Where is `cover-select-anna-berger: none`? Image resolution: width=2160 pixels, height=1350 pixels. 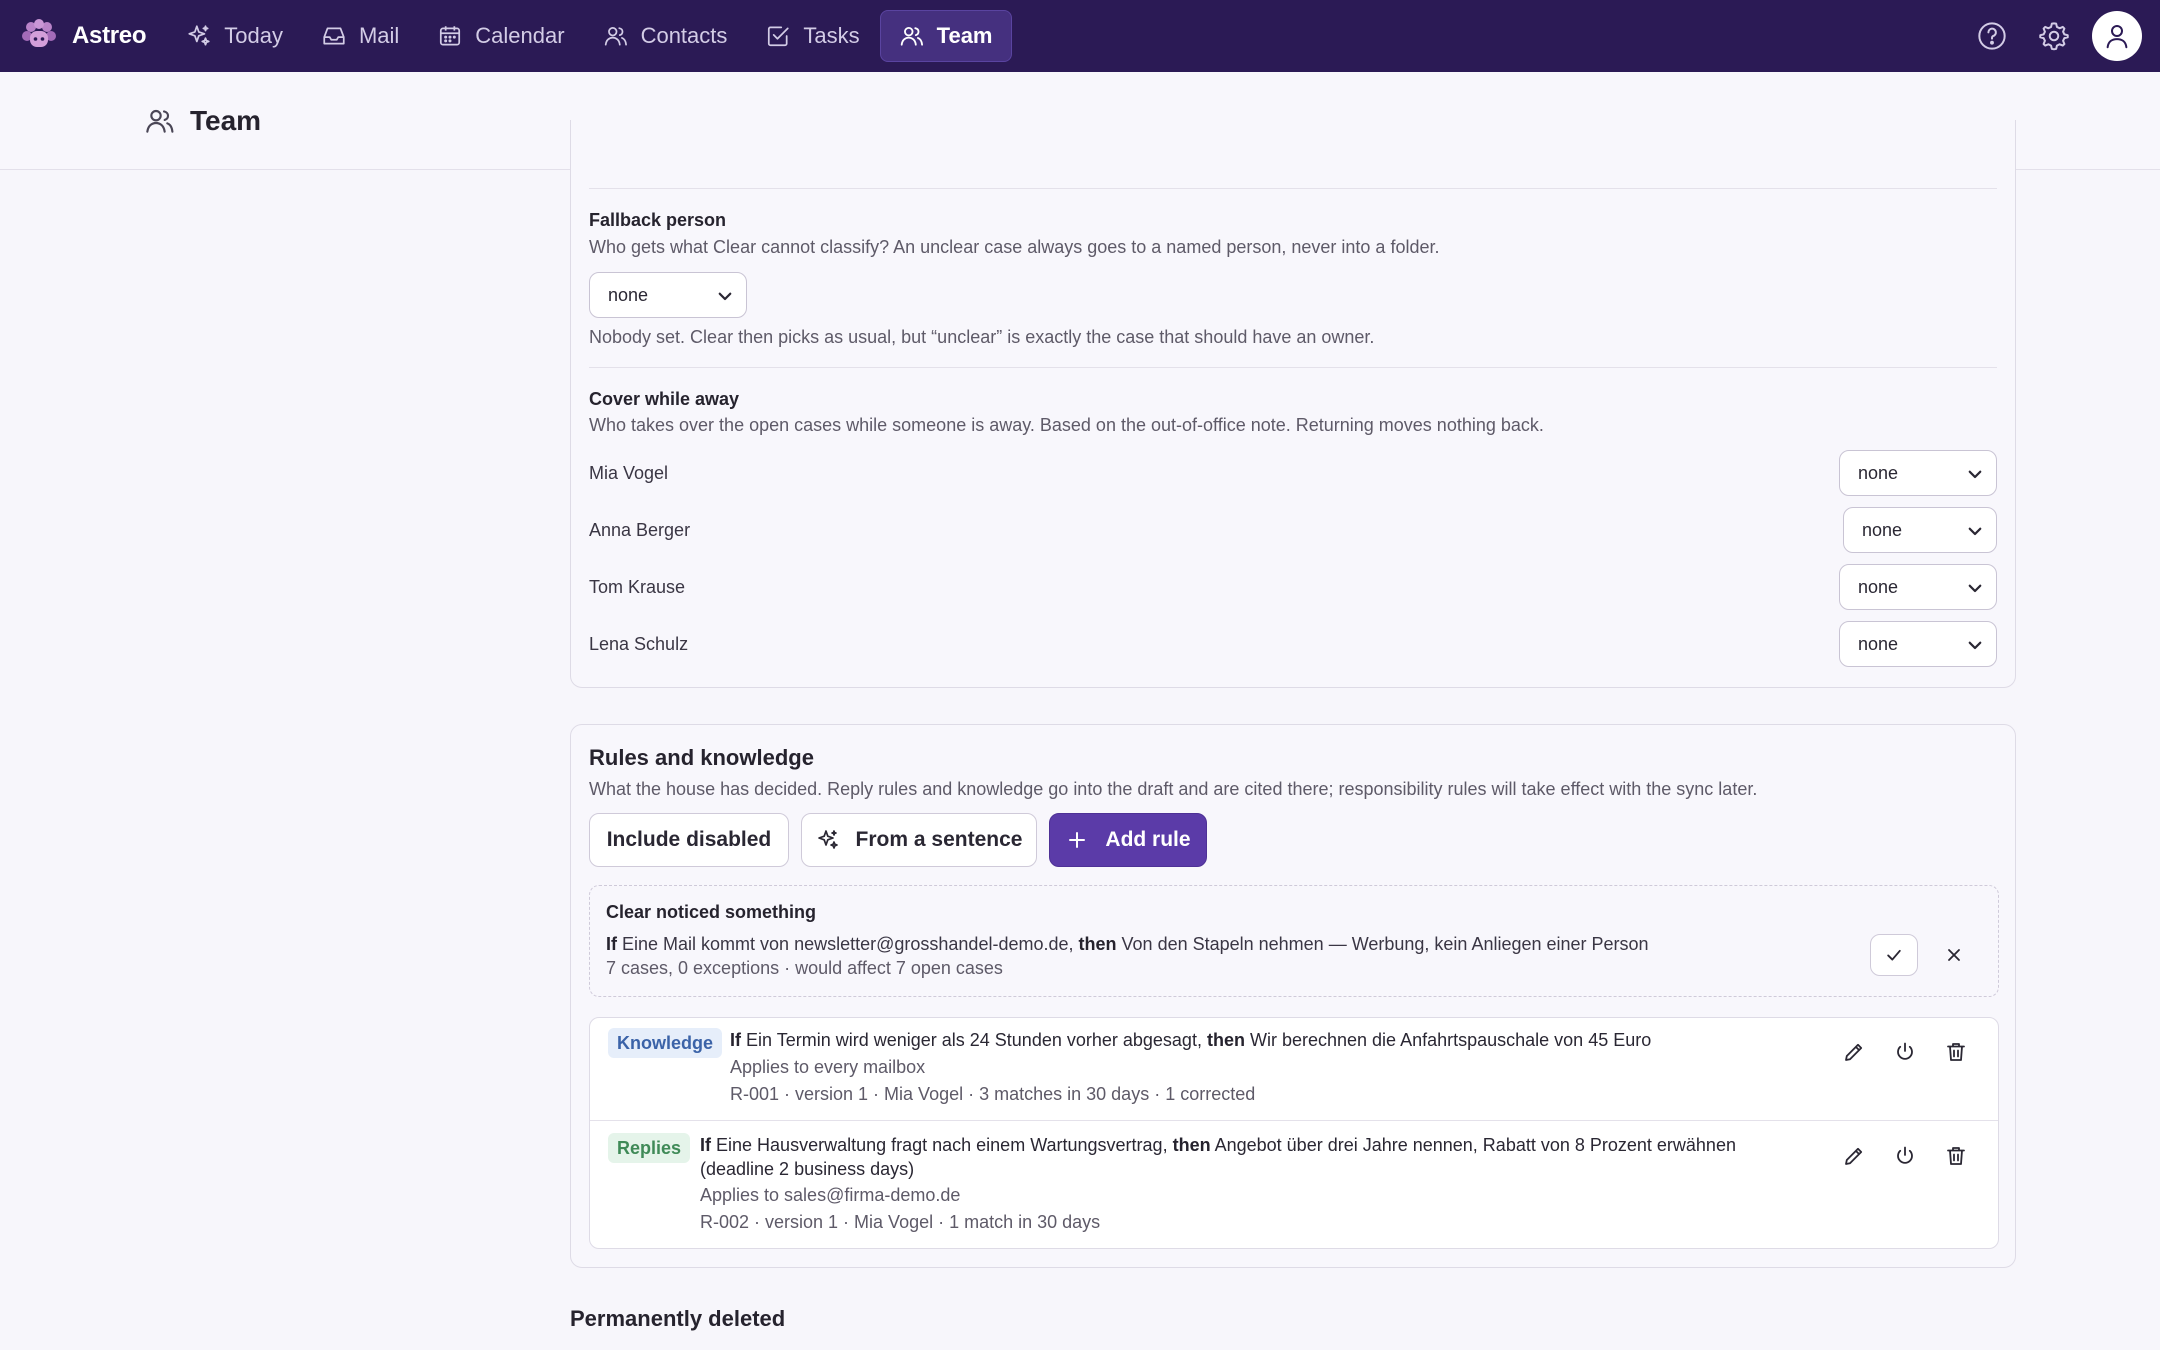 cover-select-anna-berger: none is located at coordinates (1920, 530).